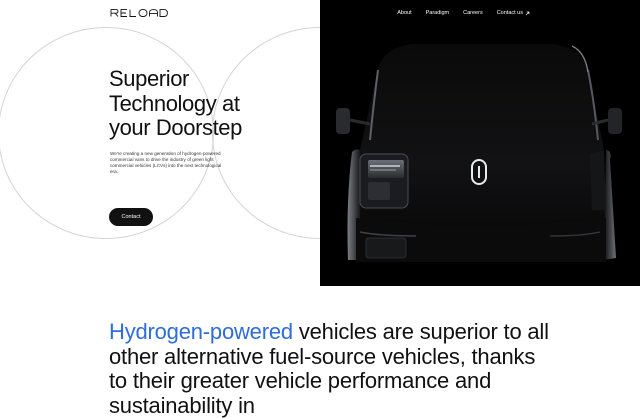 The width and height of the screenshot is (640, 418). I want to click on main-nav: About Paradigm Careers Contact us, so click(463, 13).